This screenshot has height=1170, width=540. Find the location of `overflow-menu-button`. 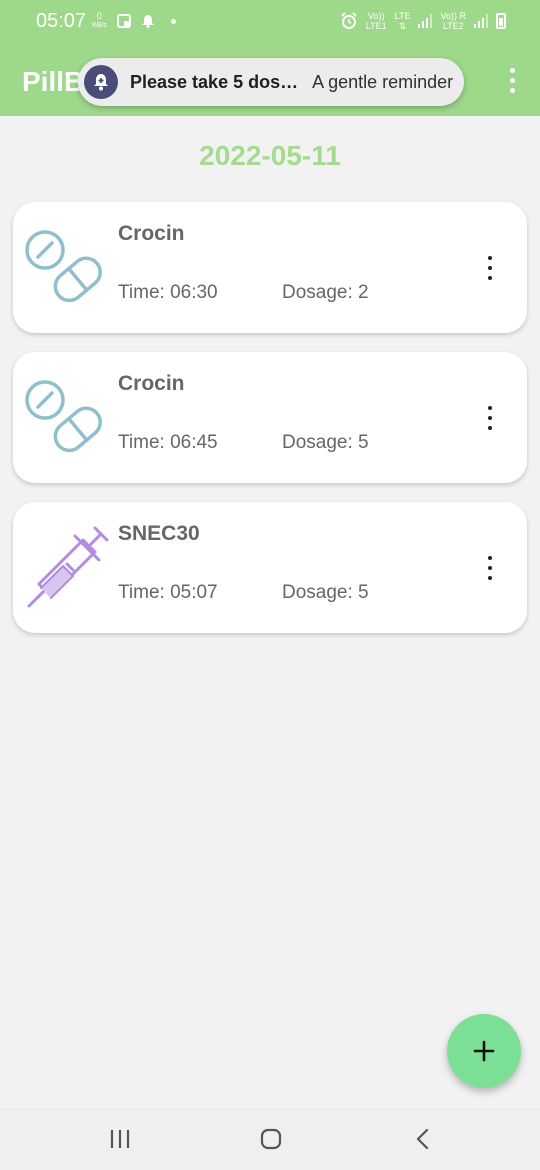

overflow-menu-button is located at coordinates (512, 81).